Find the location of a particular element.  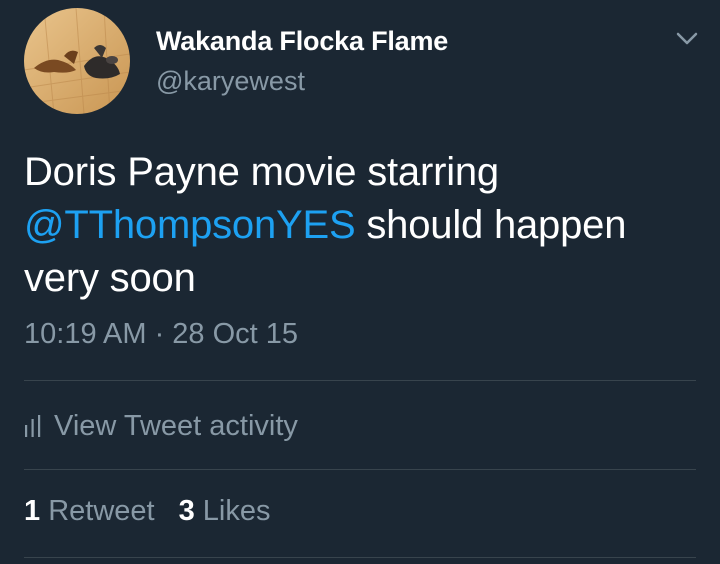

tweet-stats: 1 Retweet 3 Likes is located at coordinates (147, 511).